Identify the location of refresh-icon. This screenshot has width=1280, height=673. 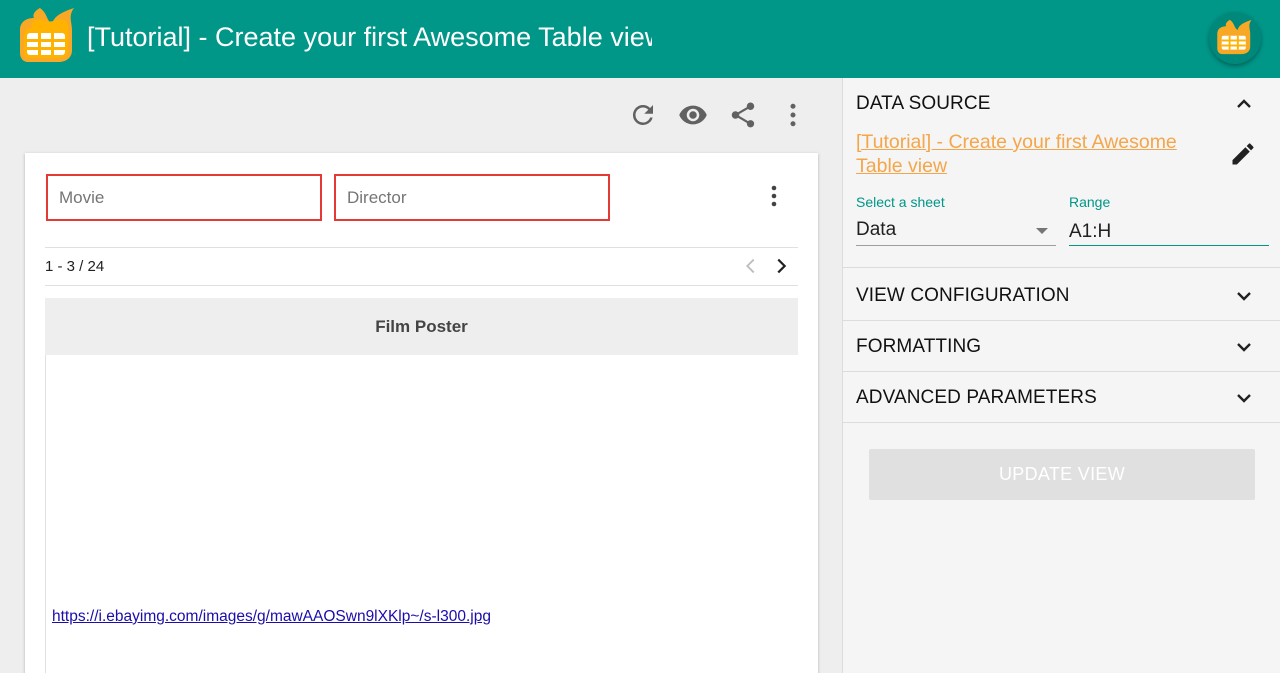
(643, 115).